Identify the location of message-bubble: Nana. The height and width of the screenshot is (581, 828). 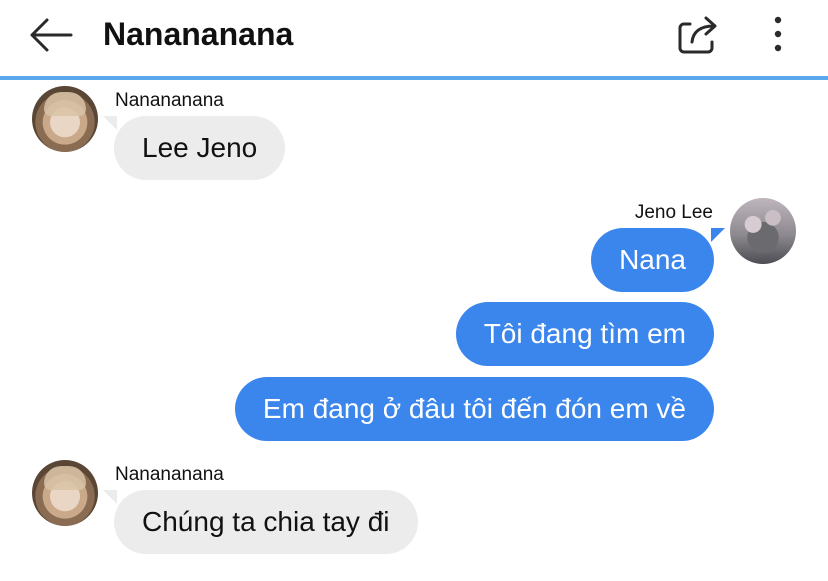
(652, 260).